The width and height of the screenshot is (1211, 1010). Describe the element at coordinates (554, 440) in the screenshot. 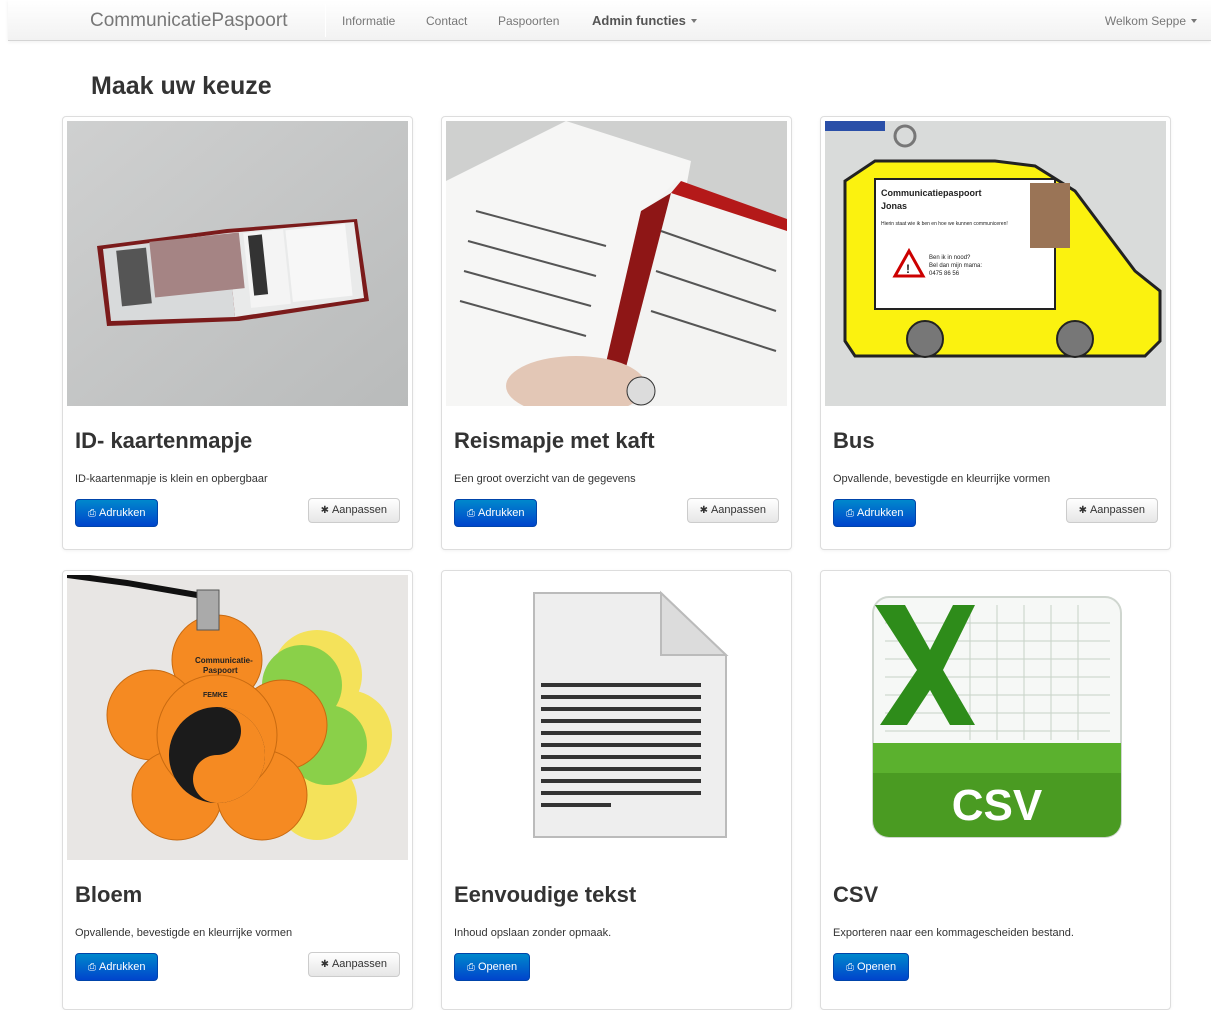

I see `card-title: Reismapje met kaft` at that location.